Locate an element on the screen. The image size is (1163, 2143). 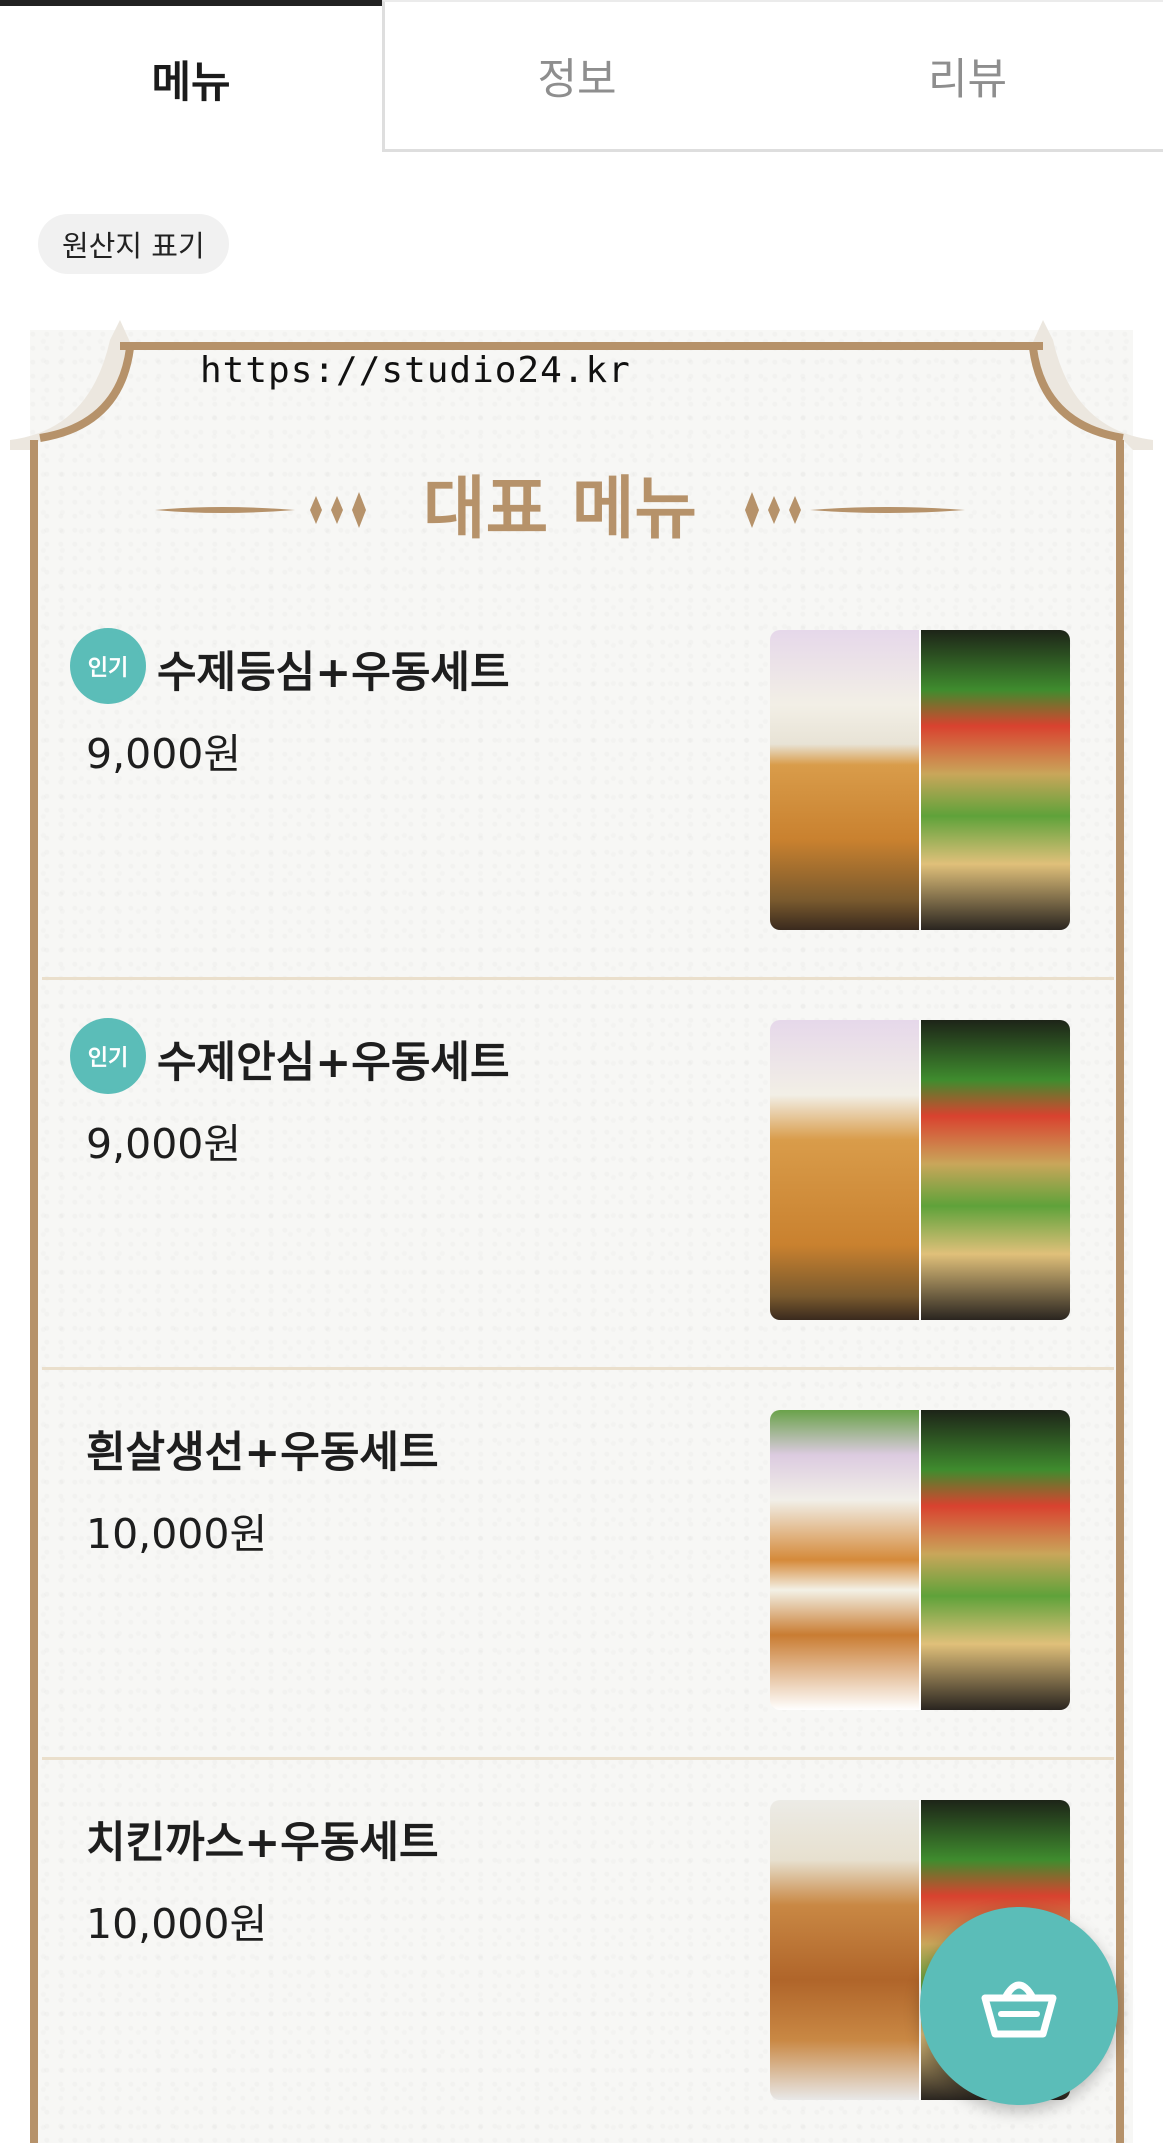
cart-button is located at coordinates (1019, 2006).